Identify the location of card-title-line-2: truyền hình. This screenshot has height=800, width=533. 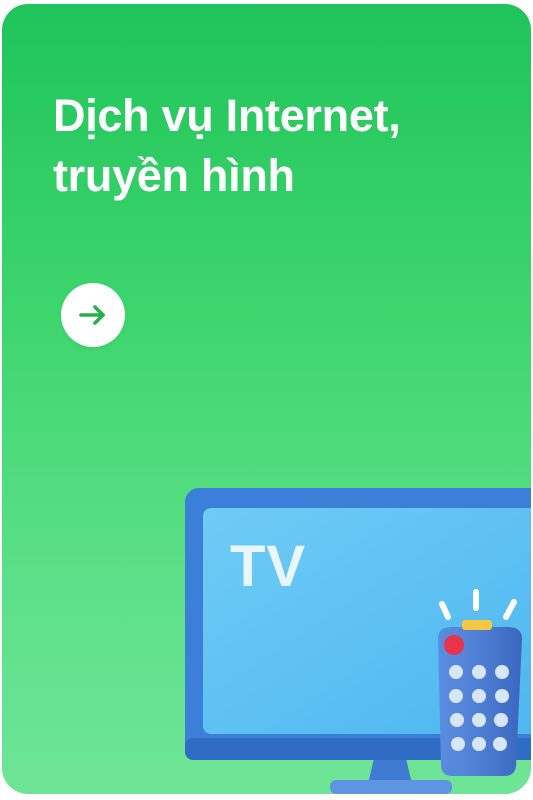
(174, 175).